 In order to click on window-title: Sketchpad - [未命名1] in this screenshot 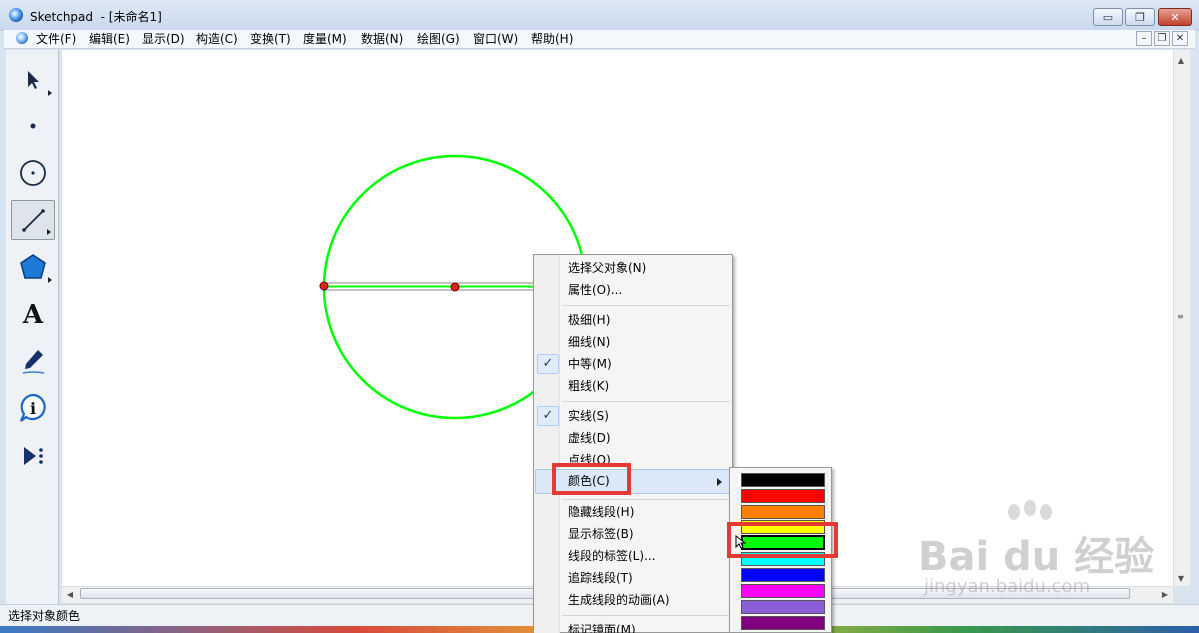, I will do `click(96, 17)`.